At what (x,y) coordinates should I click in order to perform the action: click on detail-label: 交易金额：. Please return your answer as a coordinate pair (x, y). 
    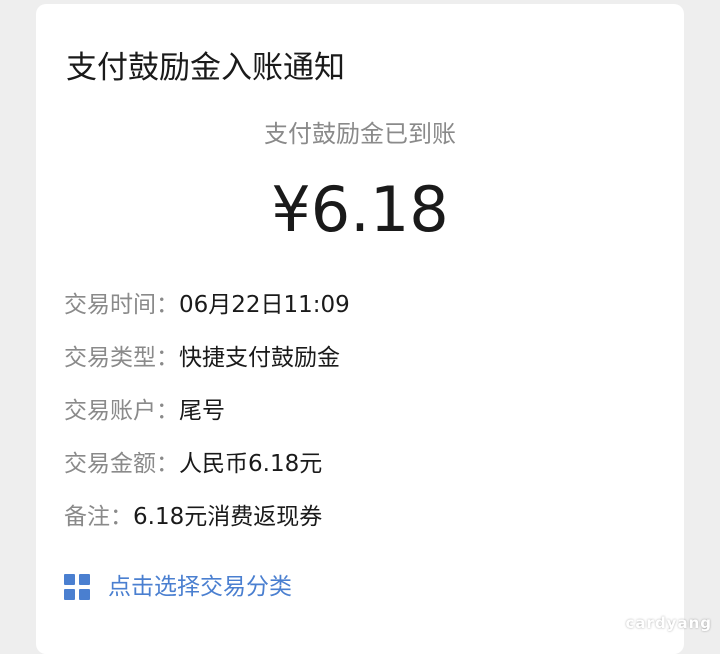
    Looking at the image, I should click on (121, 464).